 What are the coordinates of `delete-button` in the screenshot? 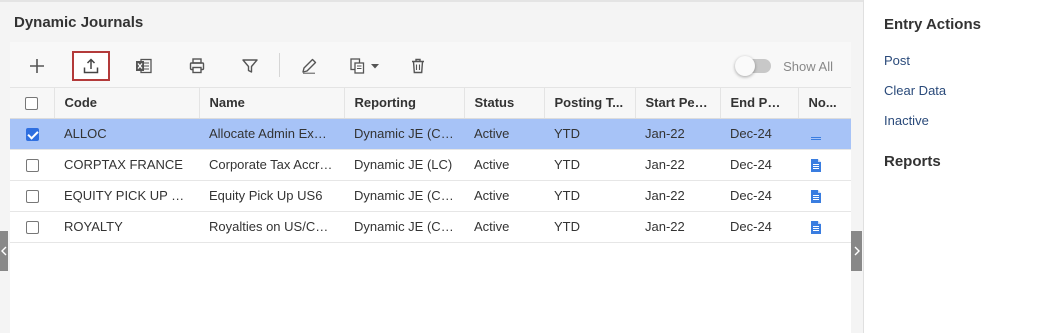 It's located at (418, 66).